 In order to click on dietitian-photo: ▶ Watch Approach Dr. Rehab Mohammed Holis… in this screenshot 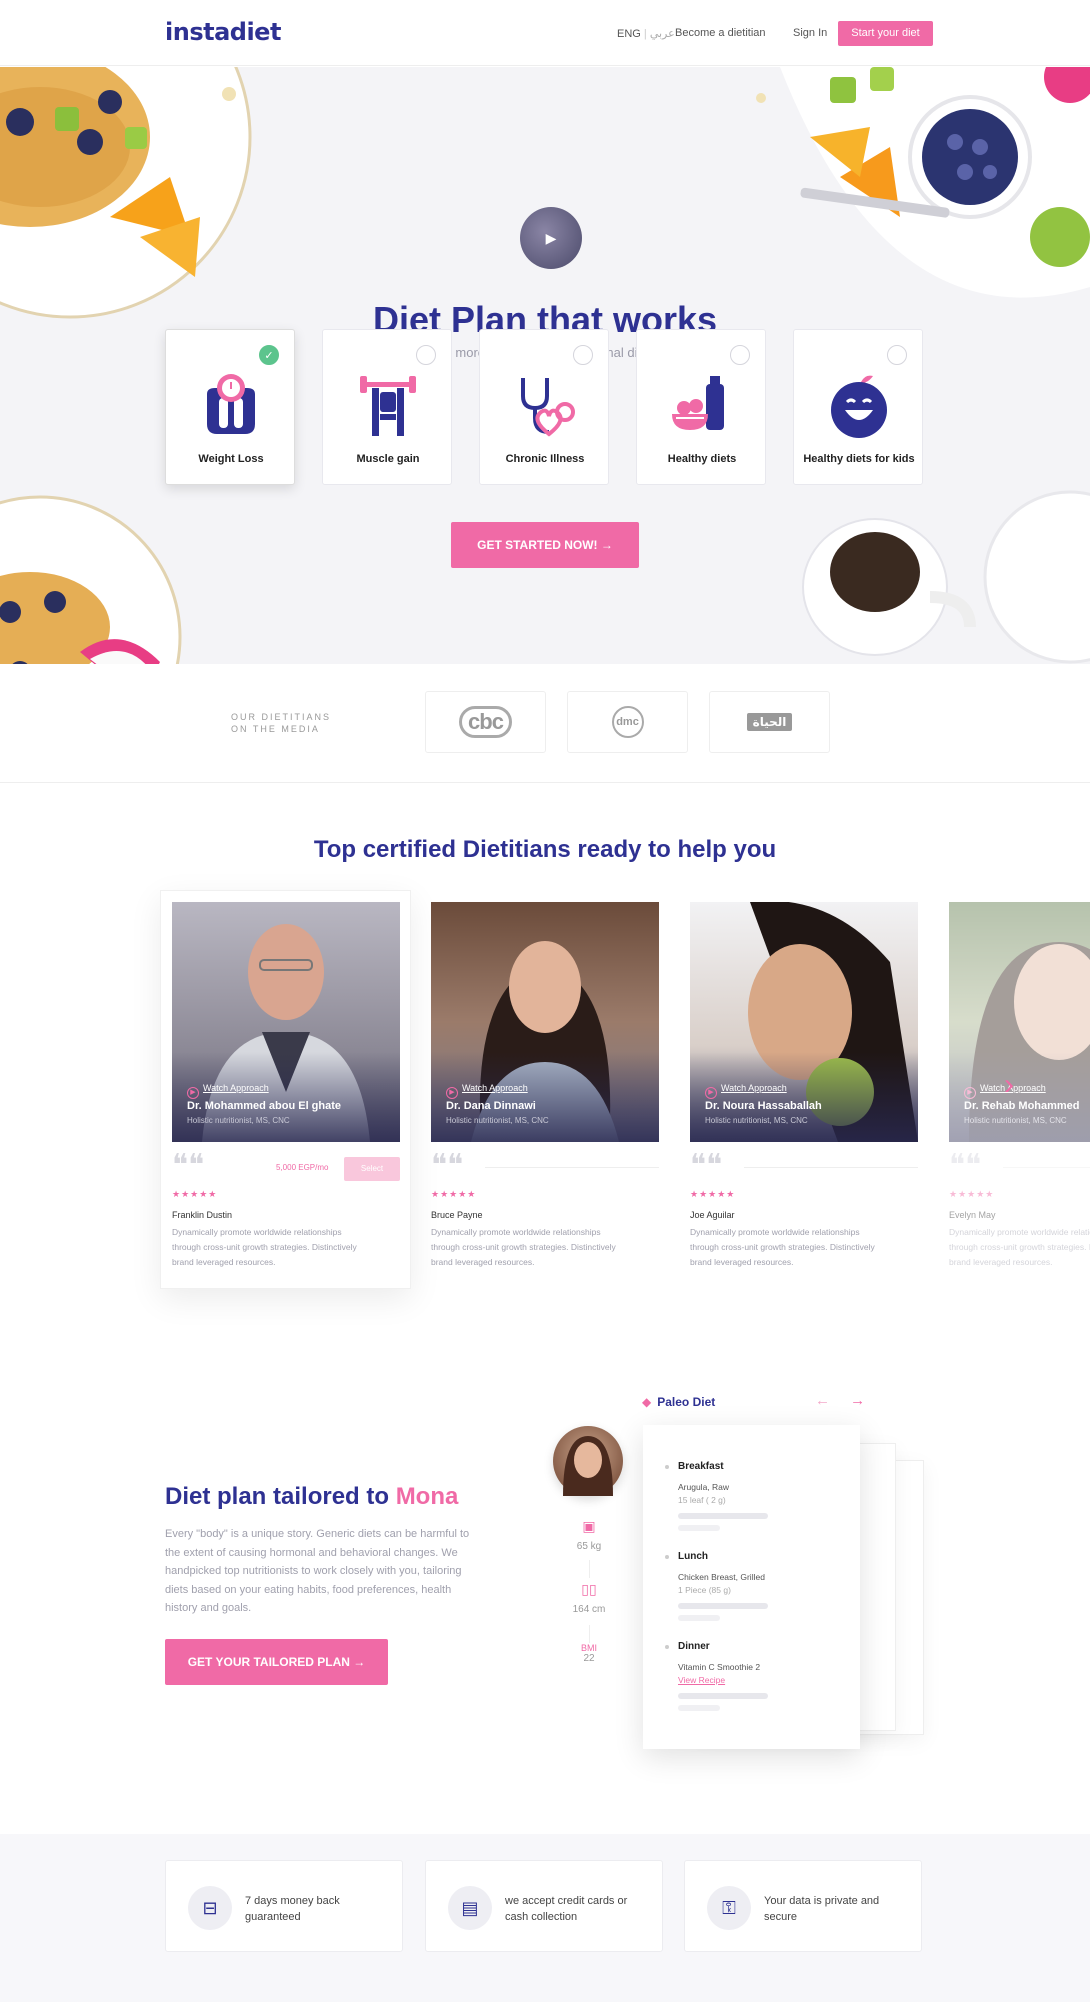, I will do `click(1019, 1022)`.